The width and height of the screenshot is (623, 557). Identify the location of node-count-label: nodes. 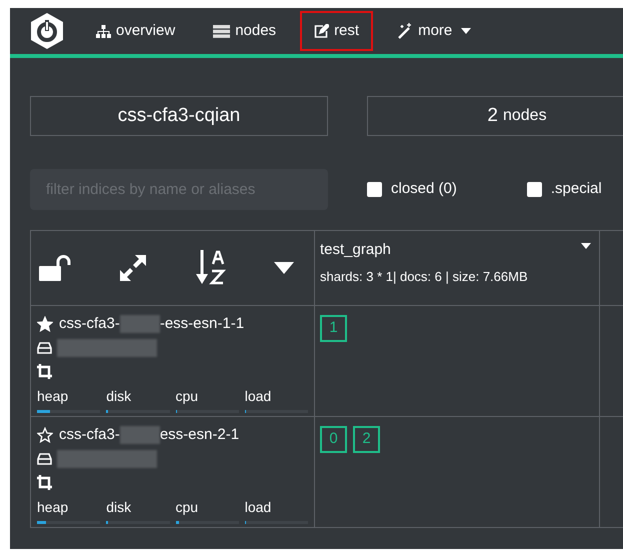
(524, 116).